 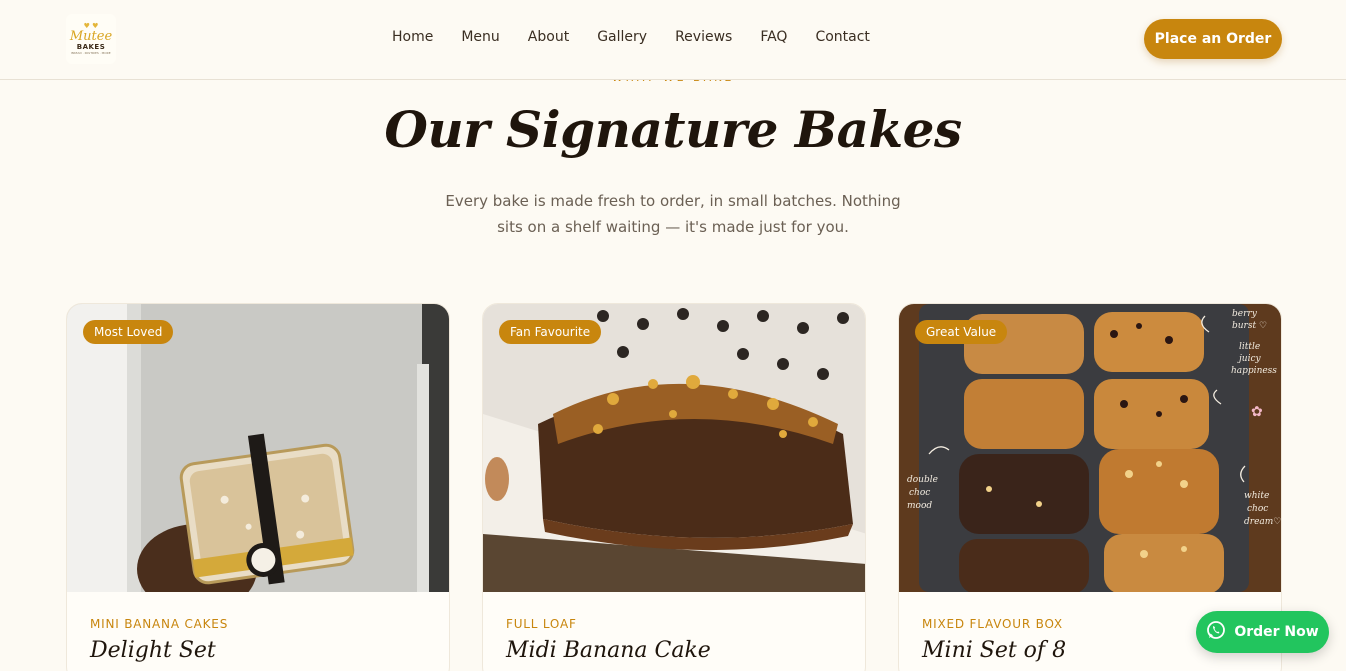 I want to click on card-category: MINI BANANA CAKES, so click(x=159, y=624).